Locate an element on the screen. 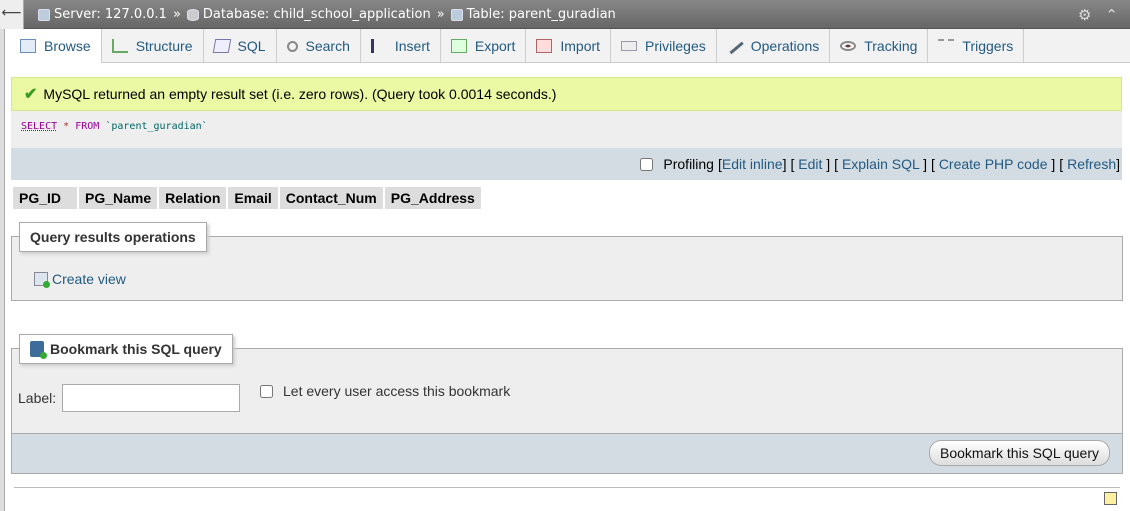 This screenshot has width=1130, height=511. tab-sql: SQL is located at coordinates (240, 46).